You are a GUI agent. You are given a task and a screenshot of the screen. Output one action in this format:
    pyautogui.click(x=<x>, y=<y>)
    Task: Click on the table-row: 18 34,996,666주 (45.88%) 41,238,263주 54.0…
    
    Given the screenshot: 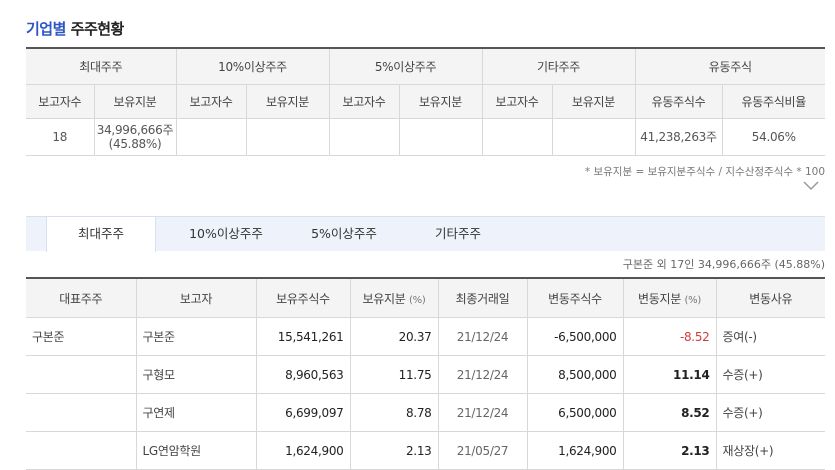 What is the action you would take?
    pyautogui.click(x=426, y=137)
    